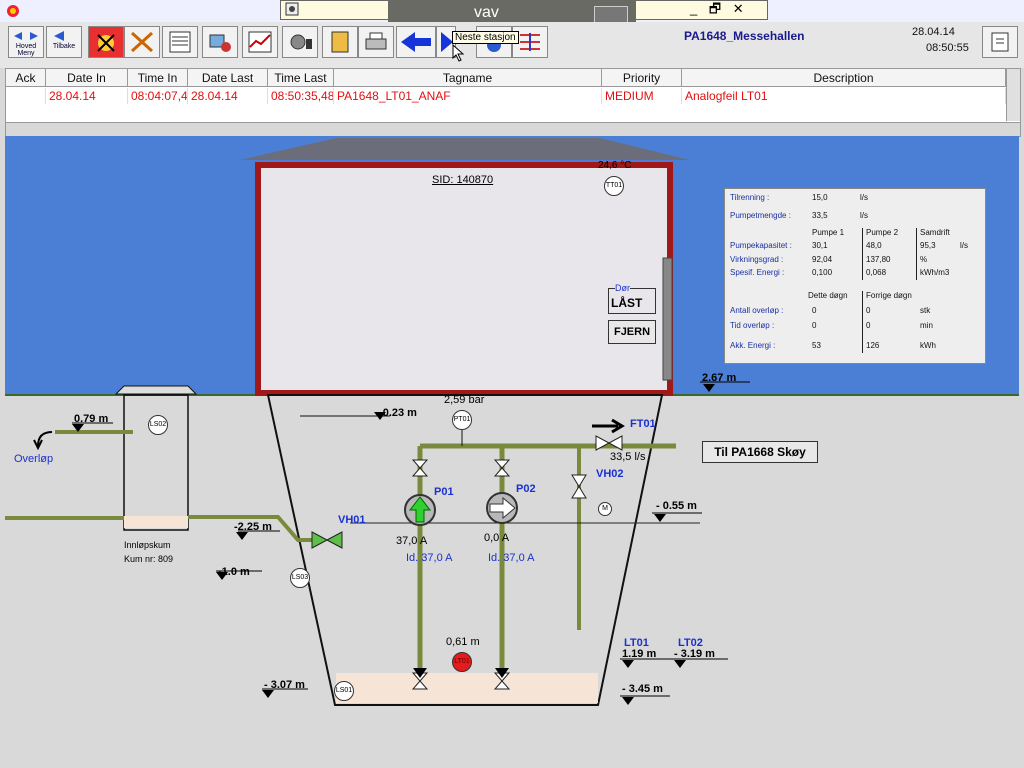 This screenshot has height=768, width=1024. What do you see at coordinates (744, 36) in the screenshot?
I see `station-name: PA1648_Messehallen` at bounding box center [744, 36].